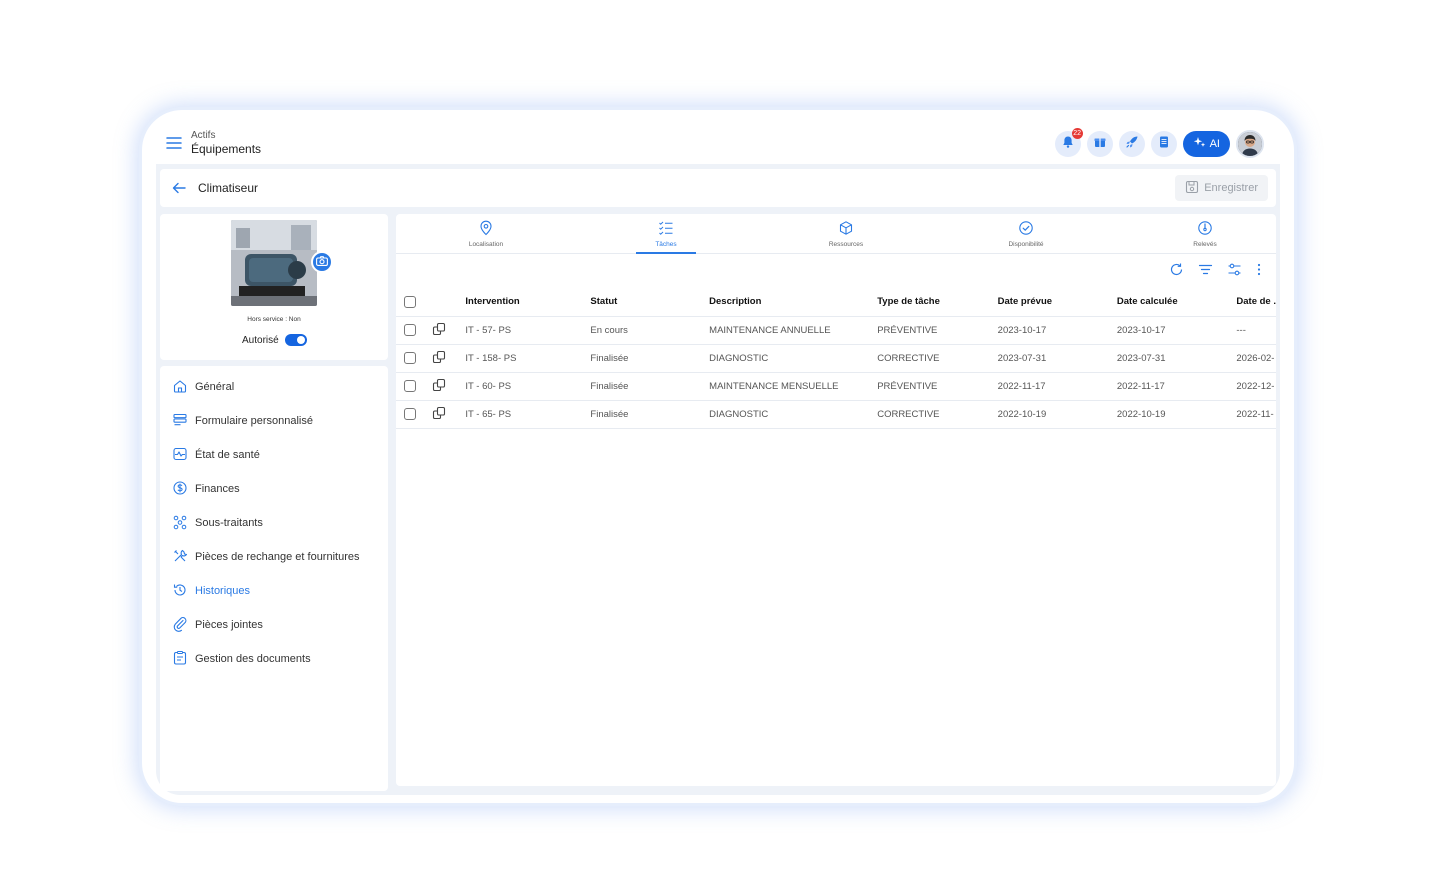  Describe the element at coordinates (223, 591) in the screenshot. I see `nav-label: Historiques` at that location.